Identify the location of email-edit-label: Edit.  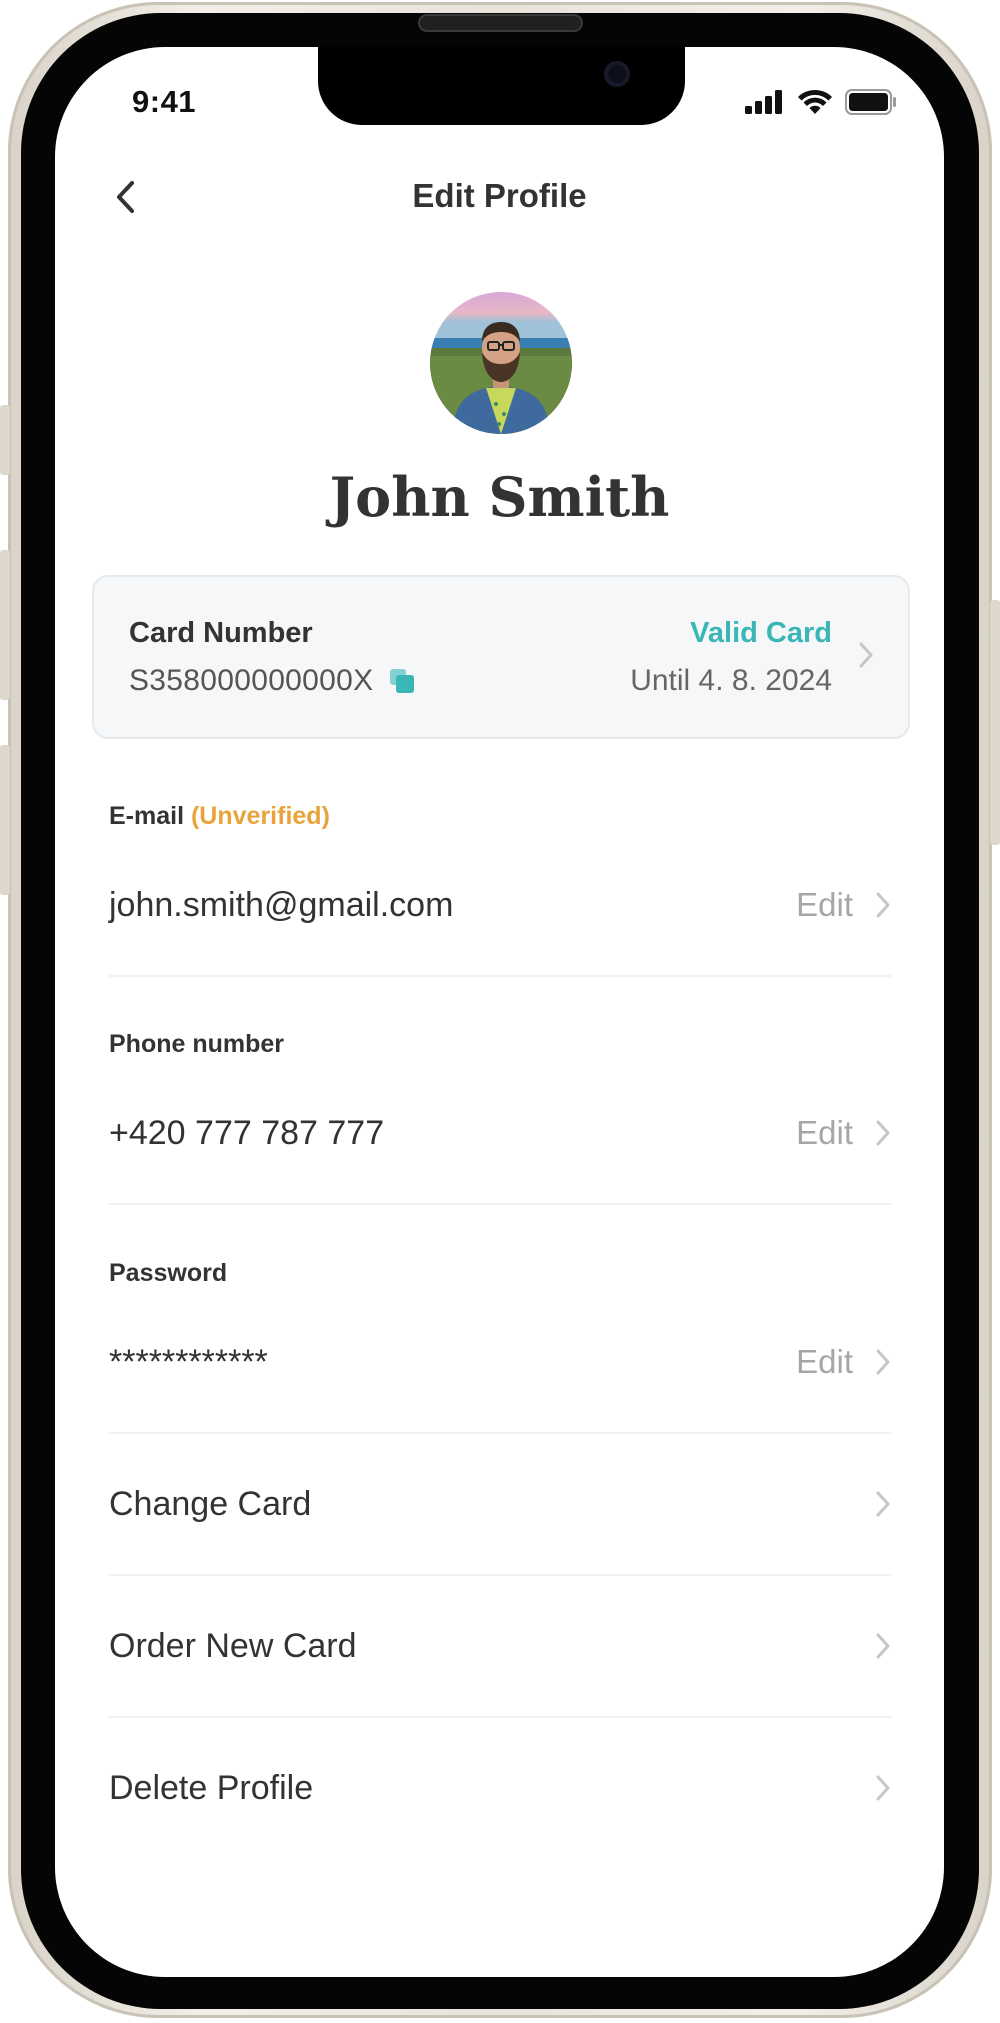
(824, 904).